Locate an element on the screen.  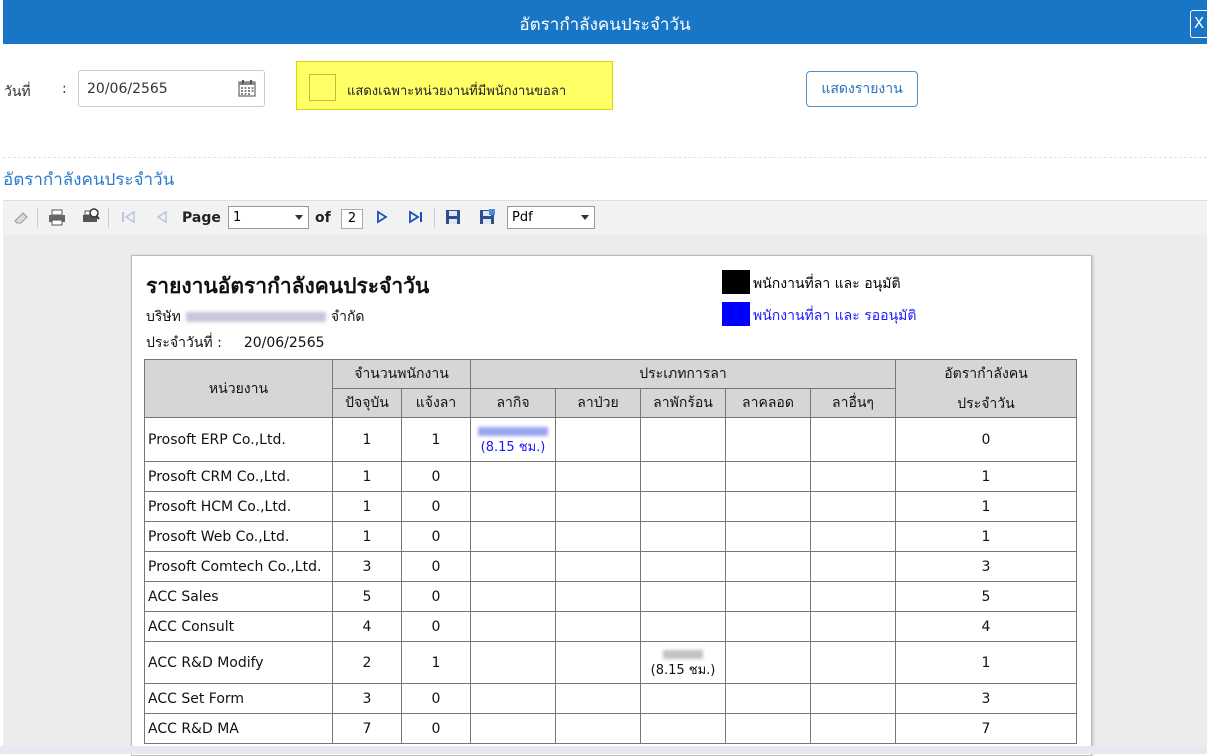
leave-hours: (8.15 ชม.) is located at coordinates (513, 447).